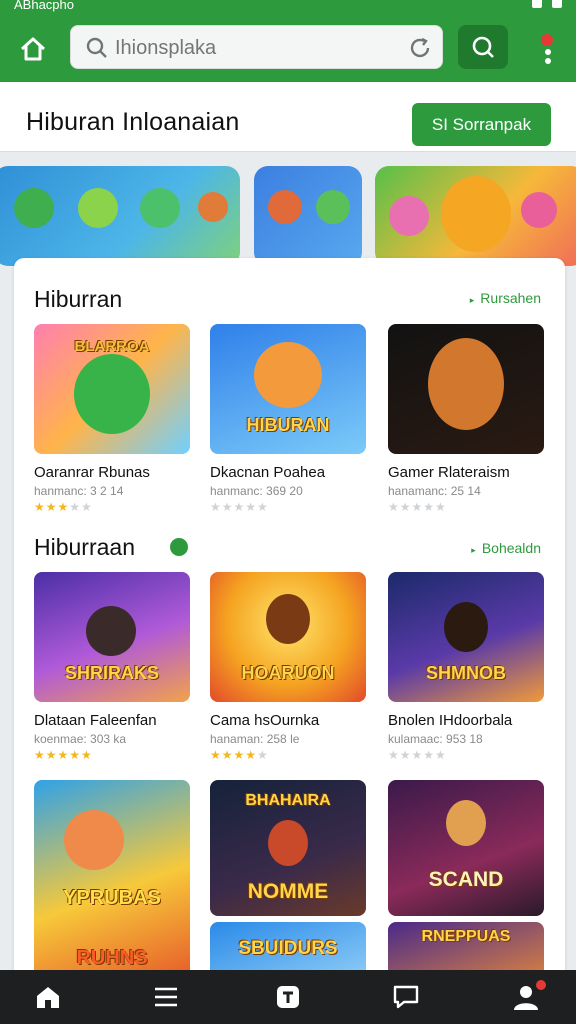  Describe the element at coordinates (547, 40) in the screenshot. I see `notification-badge` at that location.